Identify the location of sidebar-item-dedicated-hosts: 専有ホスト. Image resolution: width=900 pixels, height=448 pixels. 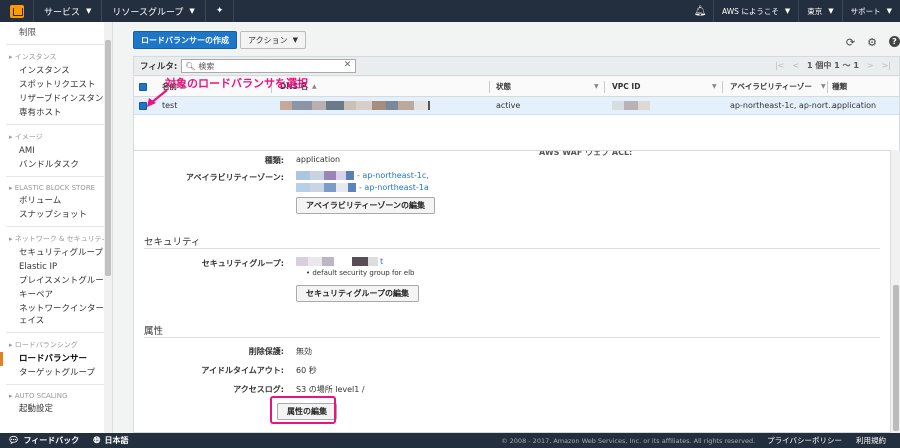
(56, 113).